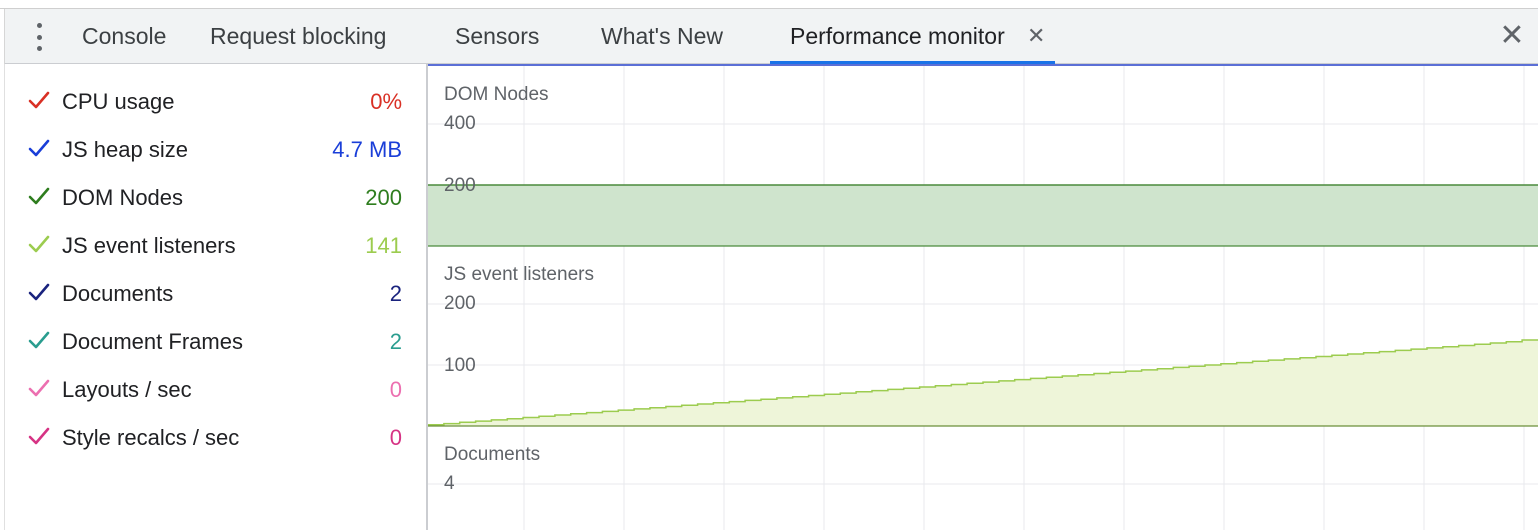  What do you see at coordinates (1036, 36) in the screenshot?
I see `close-icon: ✕` at bounding box center [1036, 36].